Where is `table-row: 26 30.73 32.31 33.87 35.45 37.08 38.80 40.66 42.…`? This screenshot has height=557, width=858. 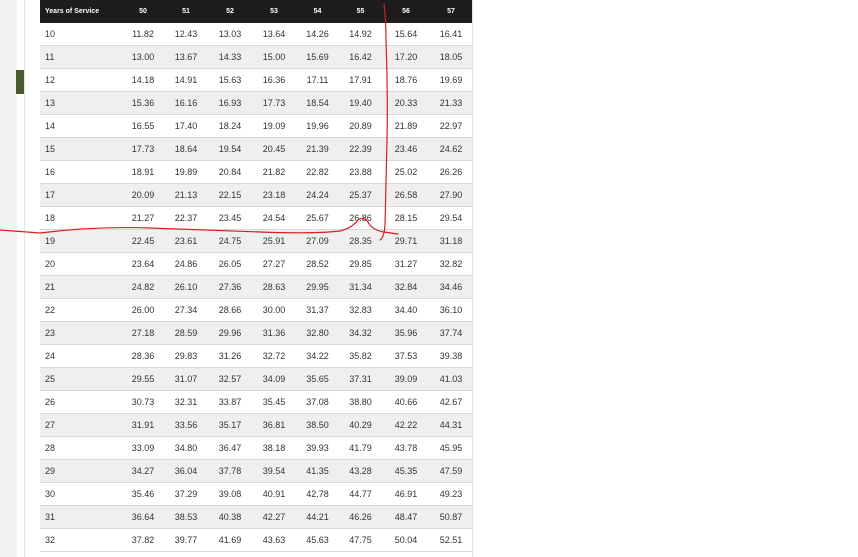 table-row: 26 30.73 32.31 33.87 35.45 37.08 38.80 40.66 42.… is located at coordinates (256, 402).